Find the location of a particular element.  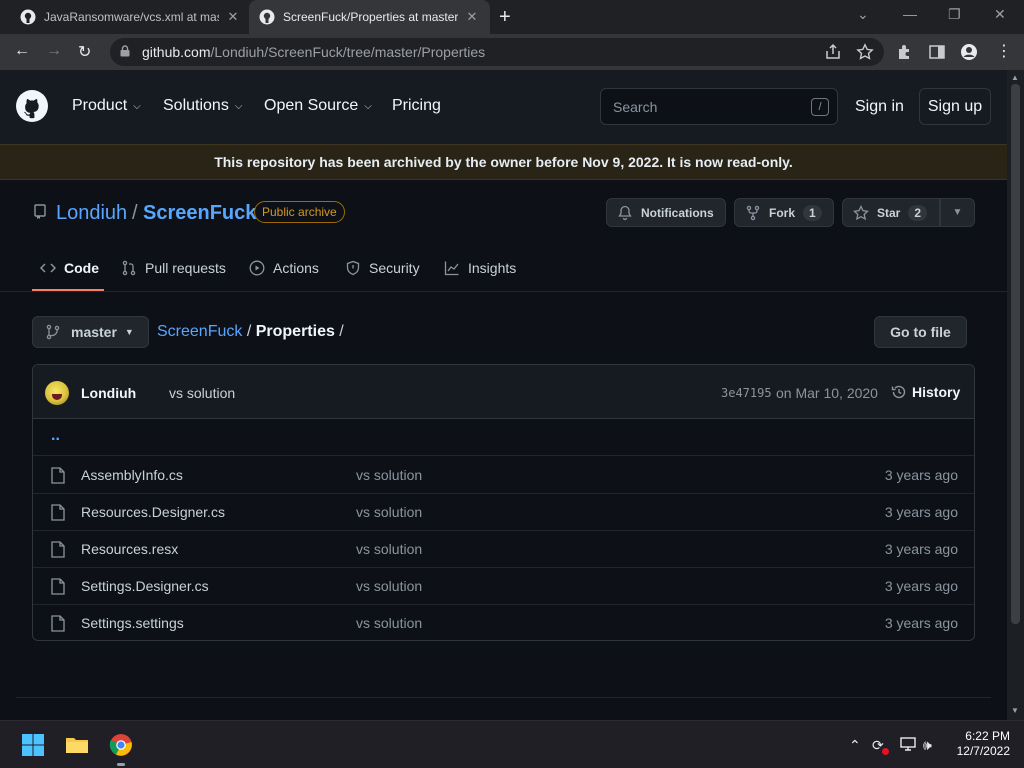

file-explorer-icon is located at coordinates (77, 745).